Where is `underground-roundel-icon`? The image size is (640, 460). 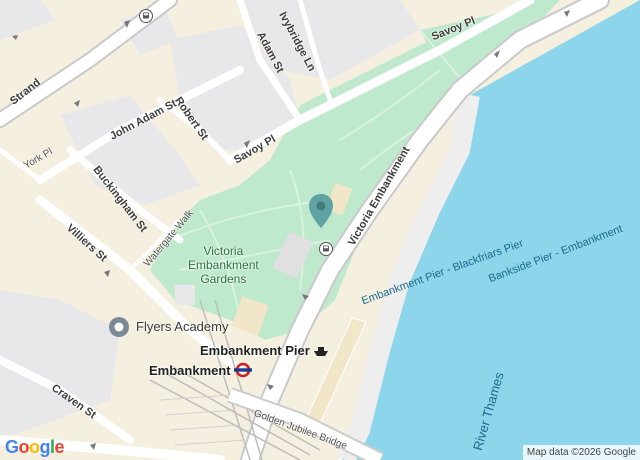
underground-roundel-icon is located at coordinates (243, 372).